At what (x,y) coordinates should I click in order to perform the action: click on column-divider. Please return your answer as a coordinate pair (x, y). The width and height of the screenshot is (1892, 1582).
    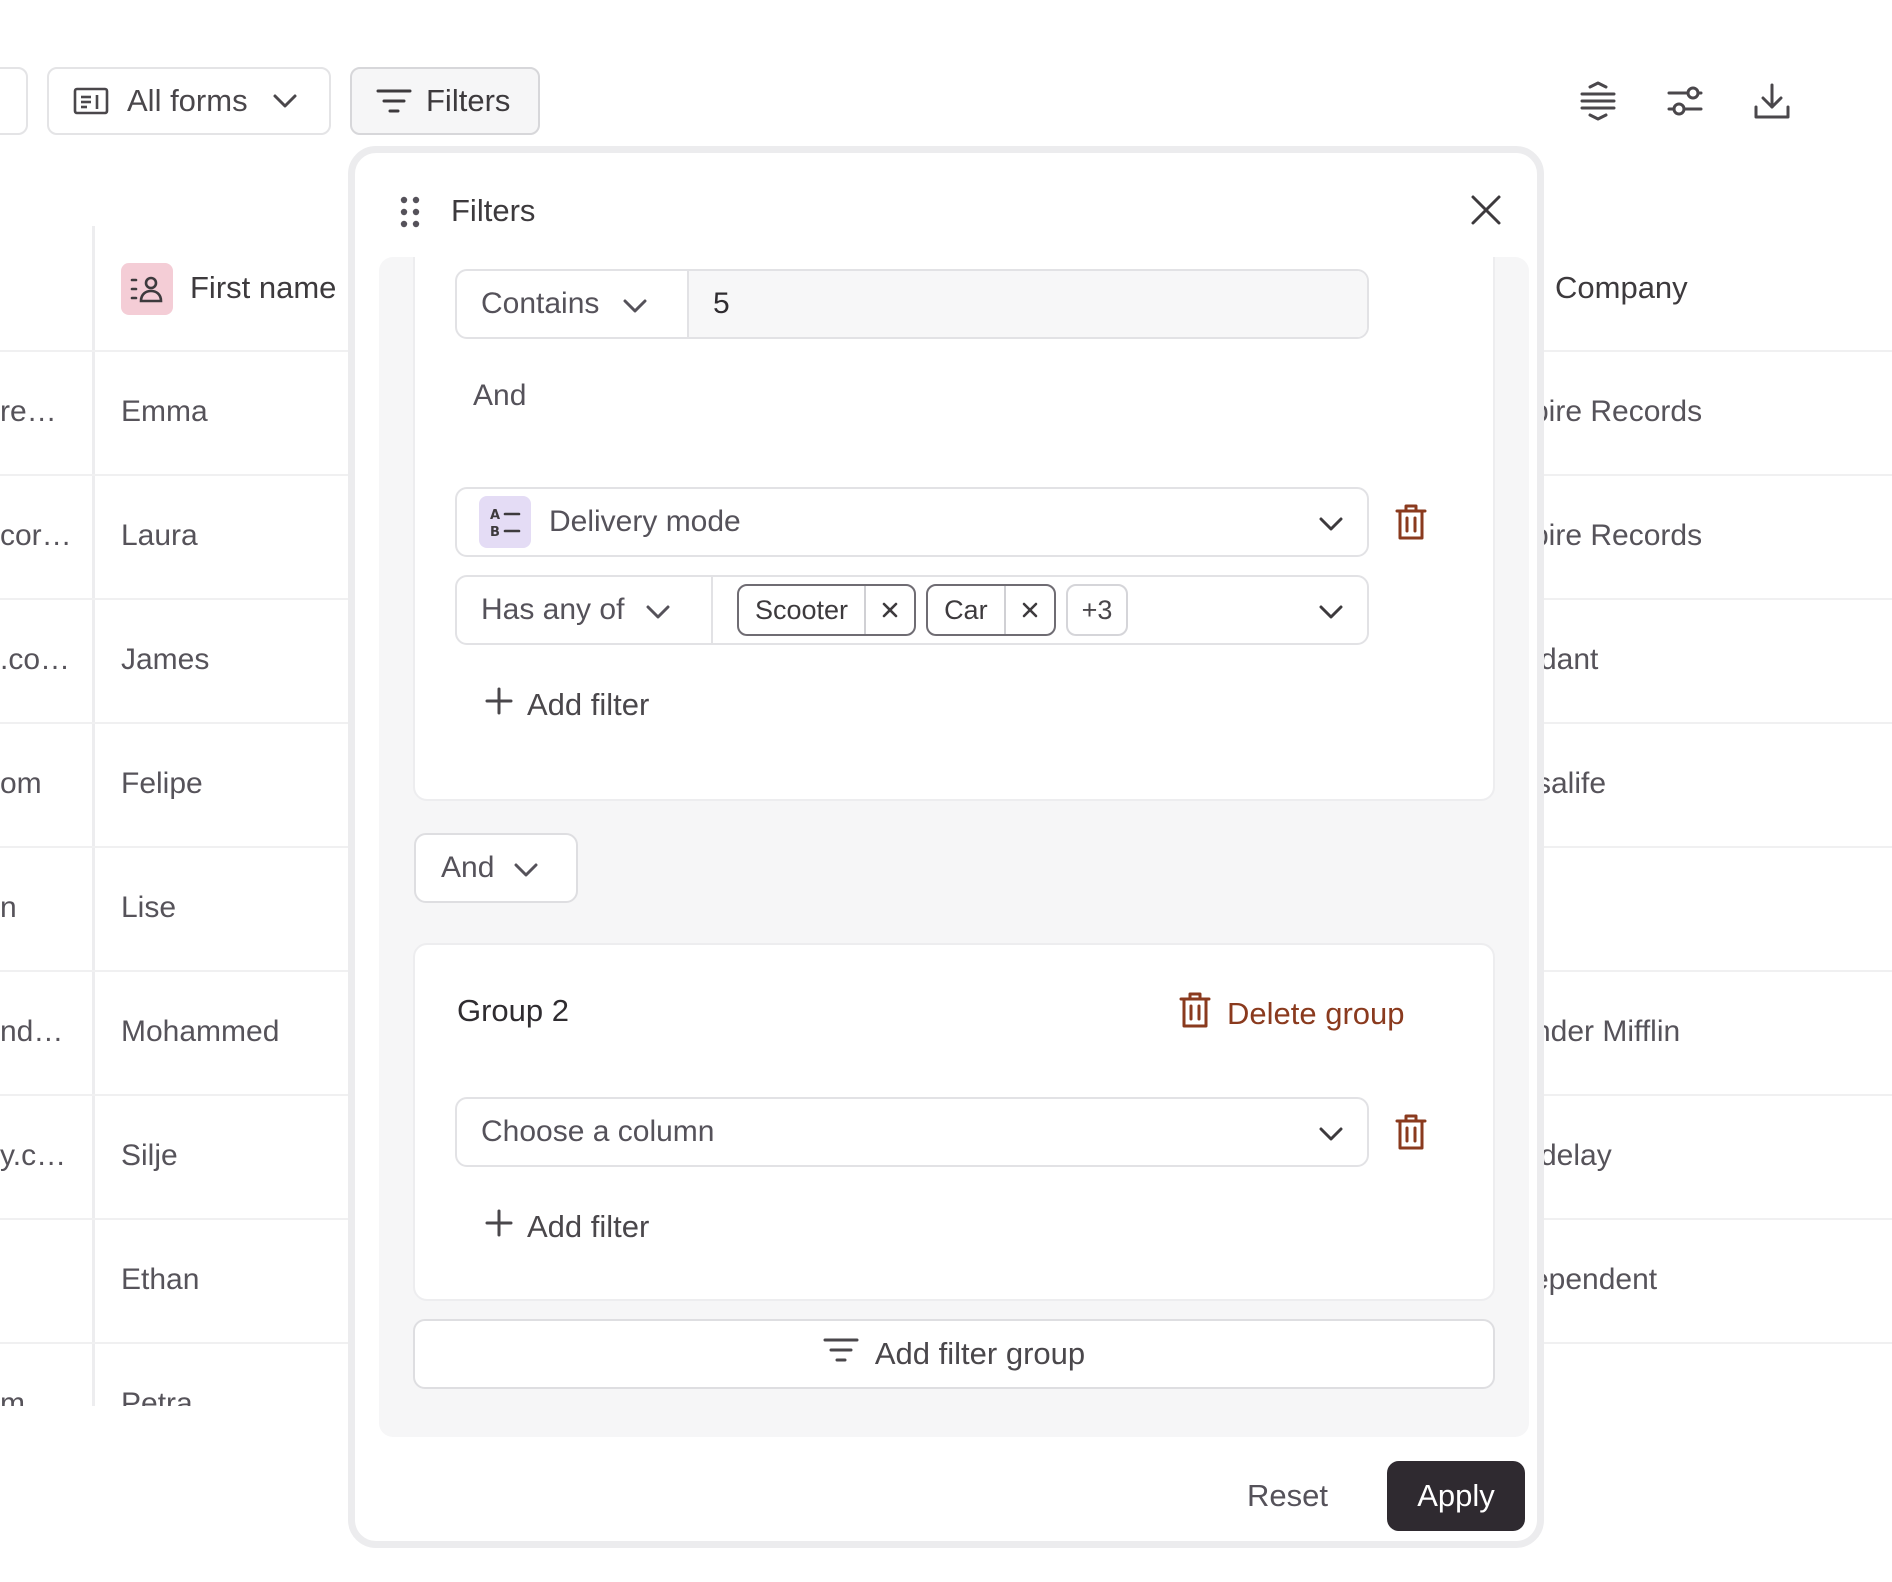
    Looking at the image, I should click on (93, 816).